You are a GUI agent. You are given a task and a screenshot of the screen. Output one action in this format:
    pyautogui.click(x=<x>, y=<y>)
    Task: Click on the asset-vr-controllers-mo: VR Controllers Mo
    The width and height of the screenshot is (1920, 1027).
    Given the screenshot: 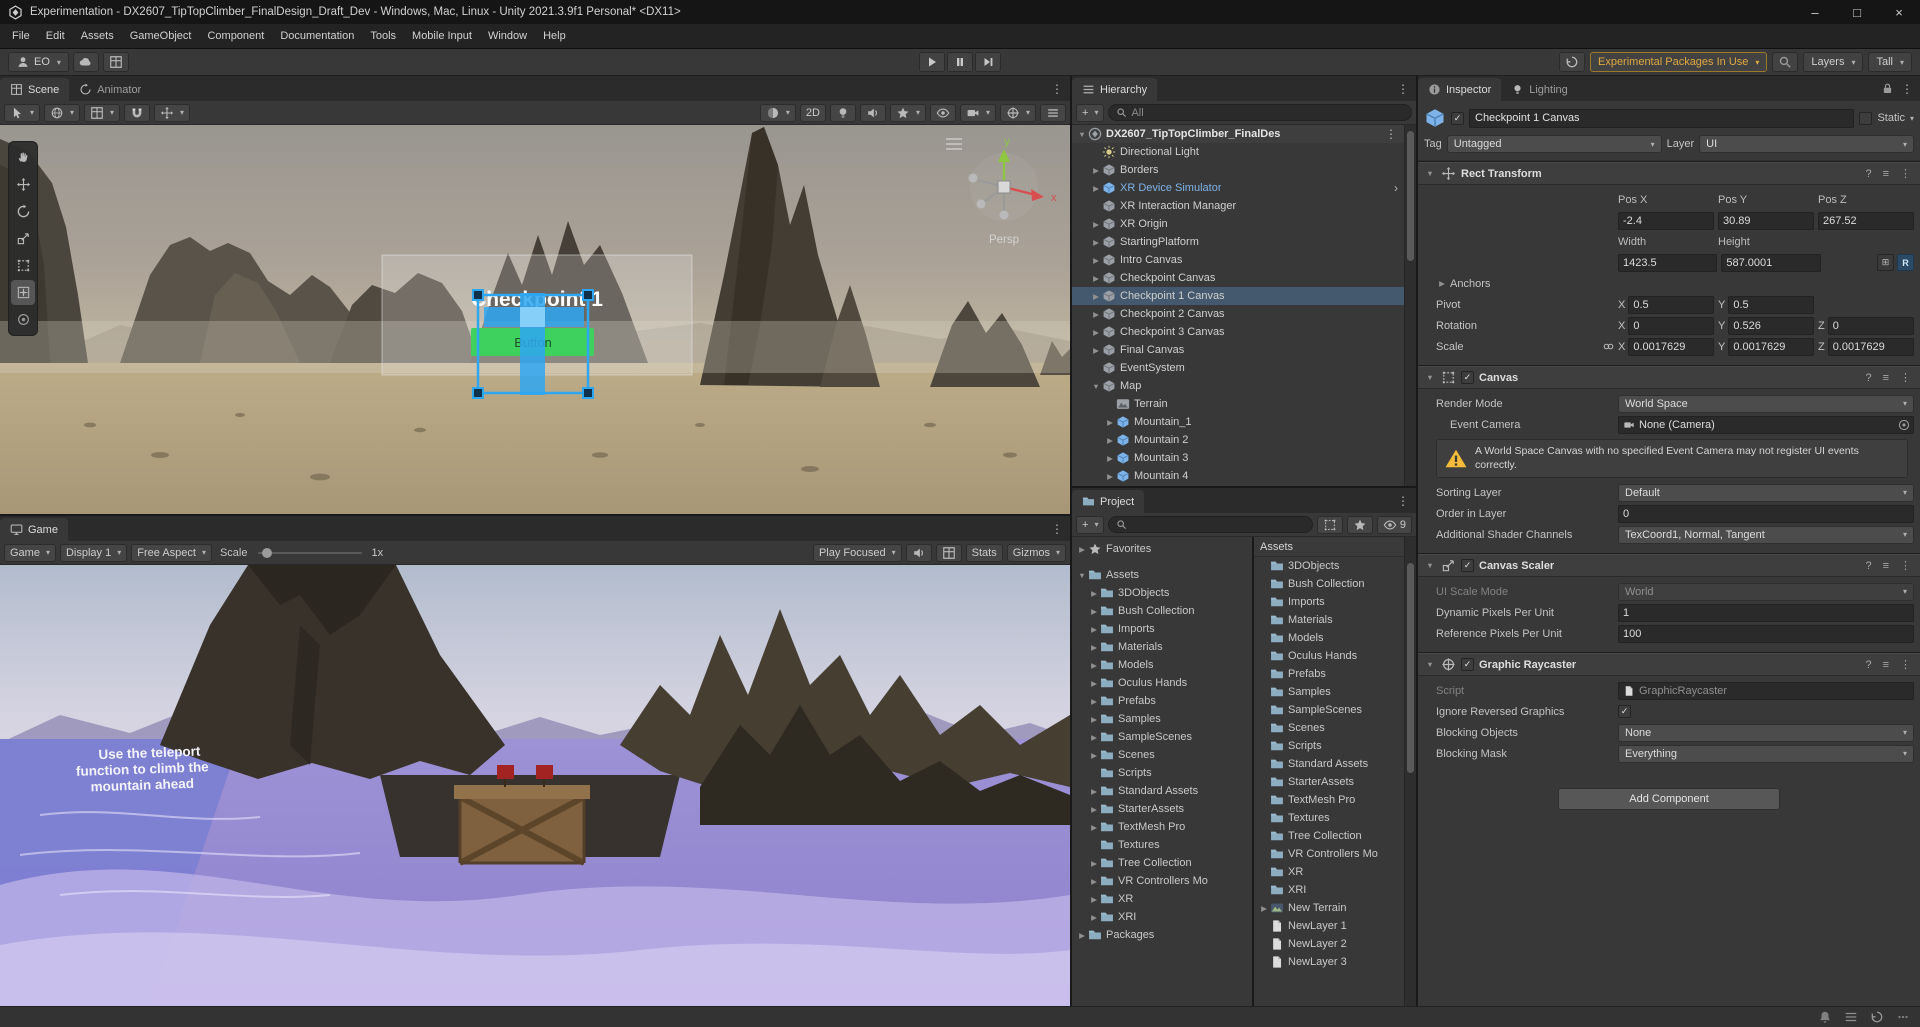 What is the action you would take?
    pyautogui.click(x=1329, y=854)
    